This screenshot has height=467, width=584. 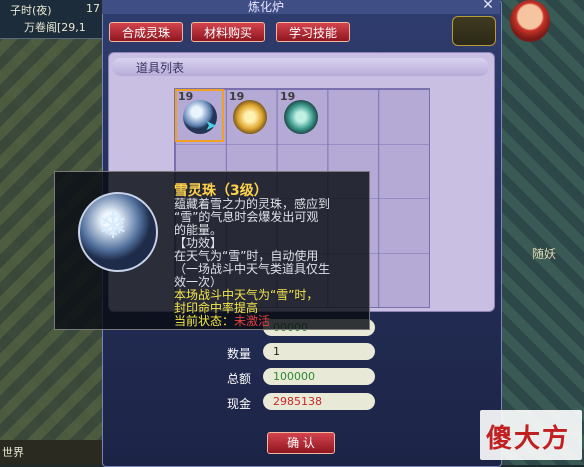 I want to click on tab-learn-skill: 学习技能, so click(x=313, y=32).